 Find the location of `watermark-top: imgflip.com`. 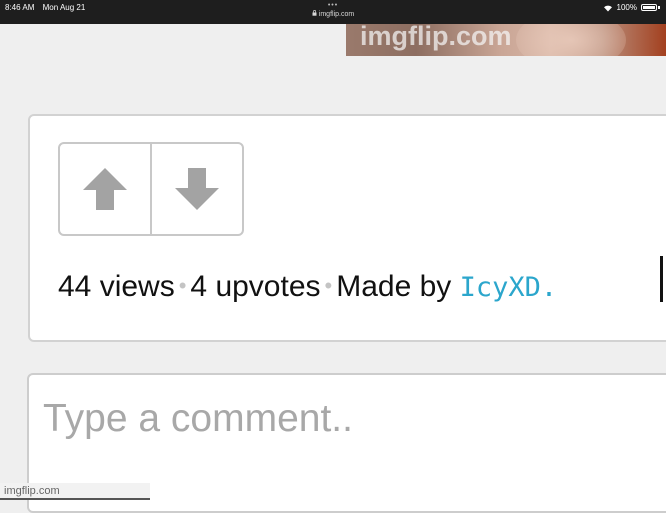

watermark-top: imgflip.com is located at coordinates (436, 37).